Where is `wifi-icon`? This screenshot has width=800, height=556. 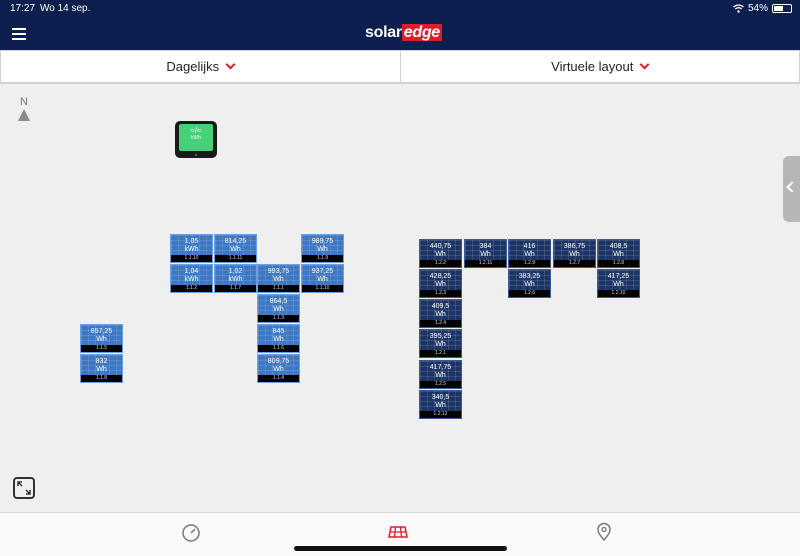
wifi-icon is located at coordinates (738, 8).